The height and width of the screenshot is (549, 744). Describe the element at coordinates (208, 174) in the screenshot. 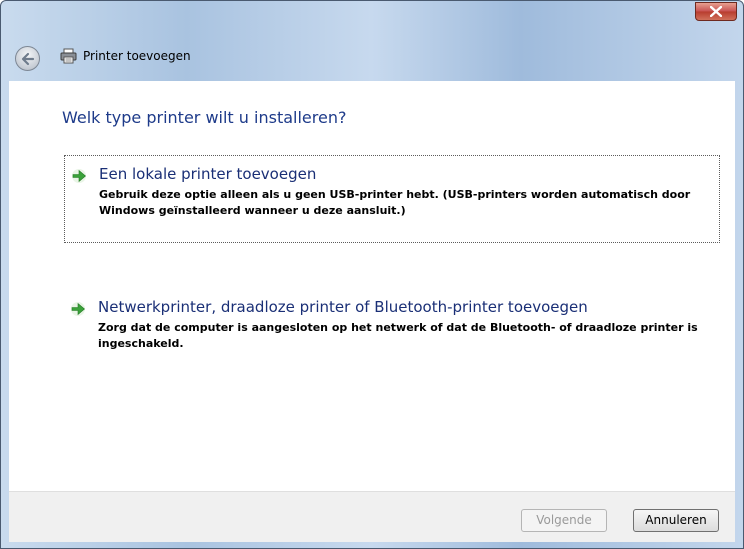

I see `option-title: Een lokale printer toevoegen` at that location.